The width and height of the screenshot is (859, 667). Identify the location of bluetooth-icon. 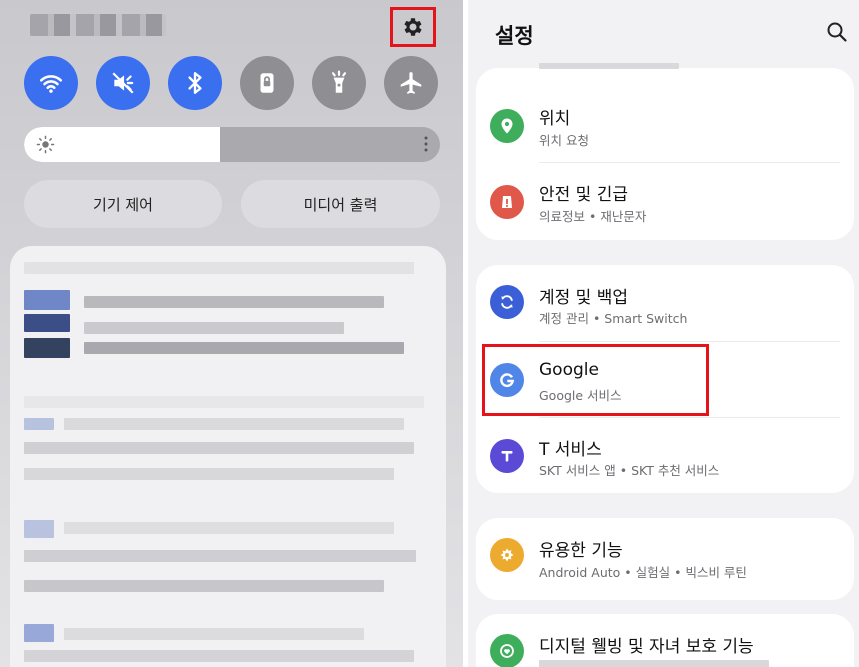
(195, 83).